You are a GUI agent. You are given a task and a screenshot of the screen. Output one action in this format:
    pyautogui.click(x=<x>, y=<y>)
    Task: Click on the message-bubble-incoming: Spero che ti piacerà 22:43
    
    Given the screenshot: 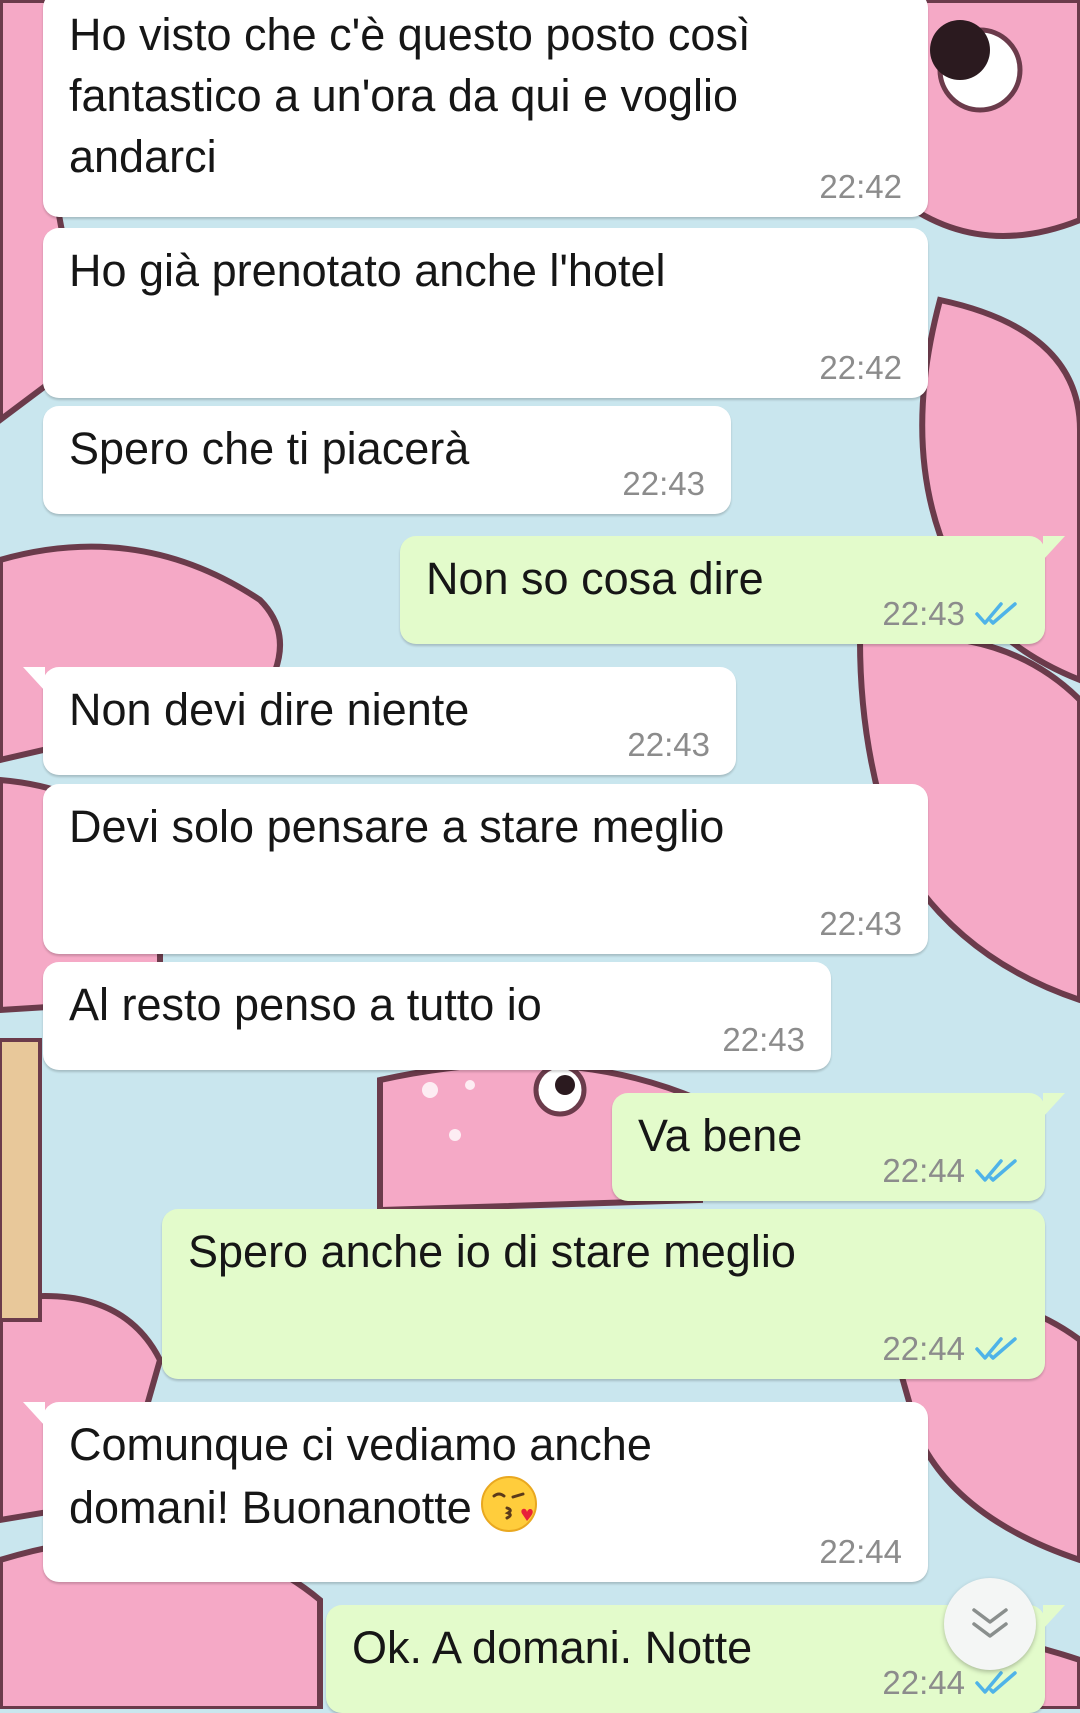 What is the action you would take?
    pyautogui.click(x=387, y=460)
    